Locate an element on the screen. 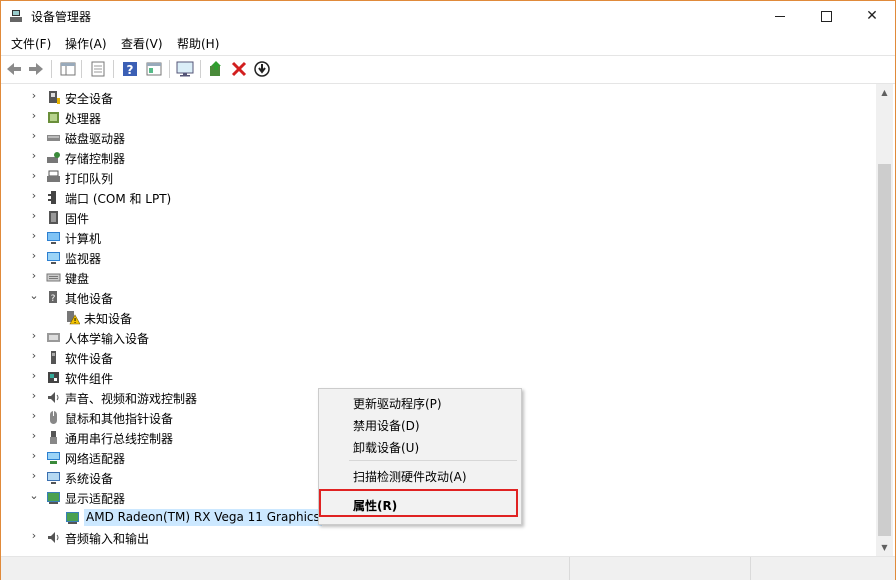 The height and width of the screenshot is (580, 896). context-menu-disable-device: 禁用设备(D) is located at coordinates (420, 424).